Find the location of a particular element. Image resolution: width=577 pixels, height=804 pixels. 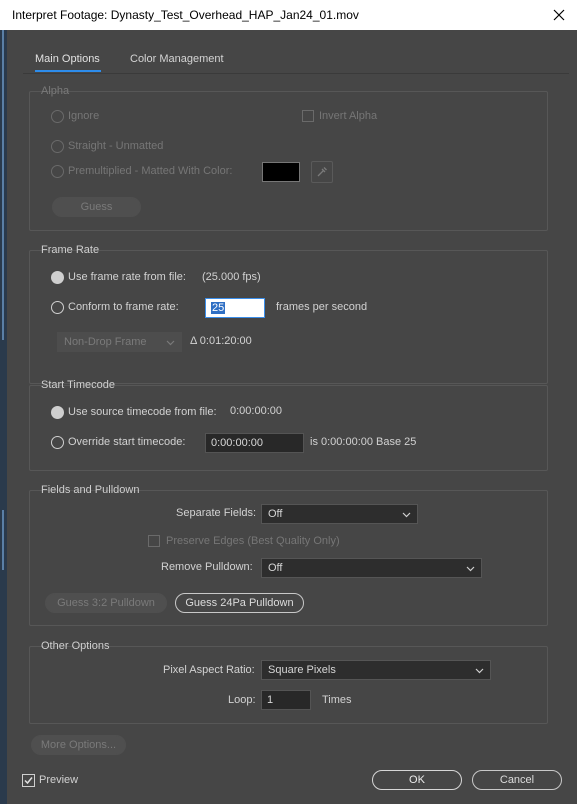

loop-input: 1 is located at coordinates (286, 700).